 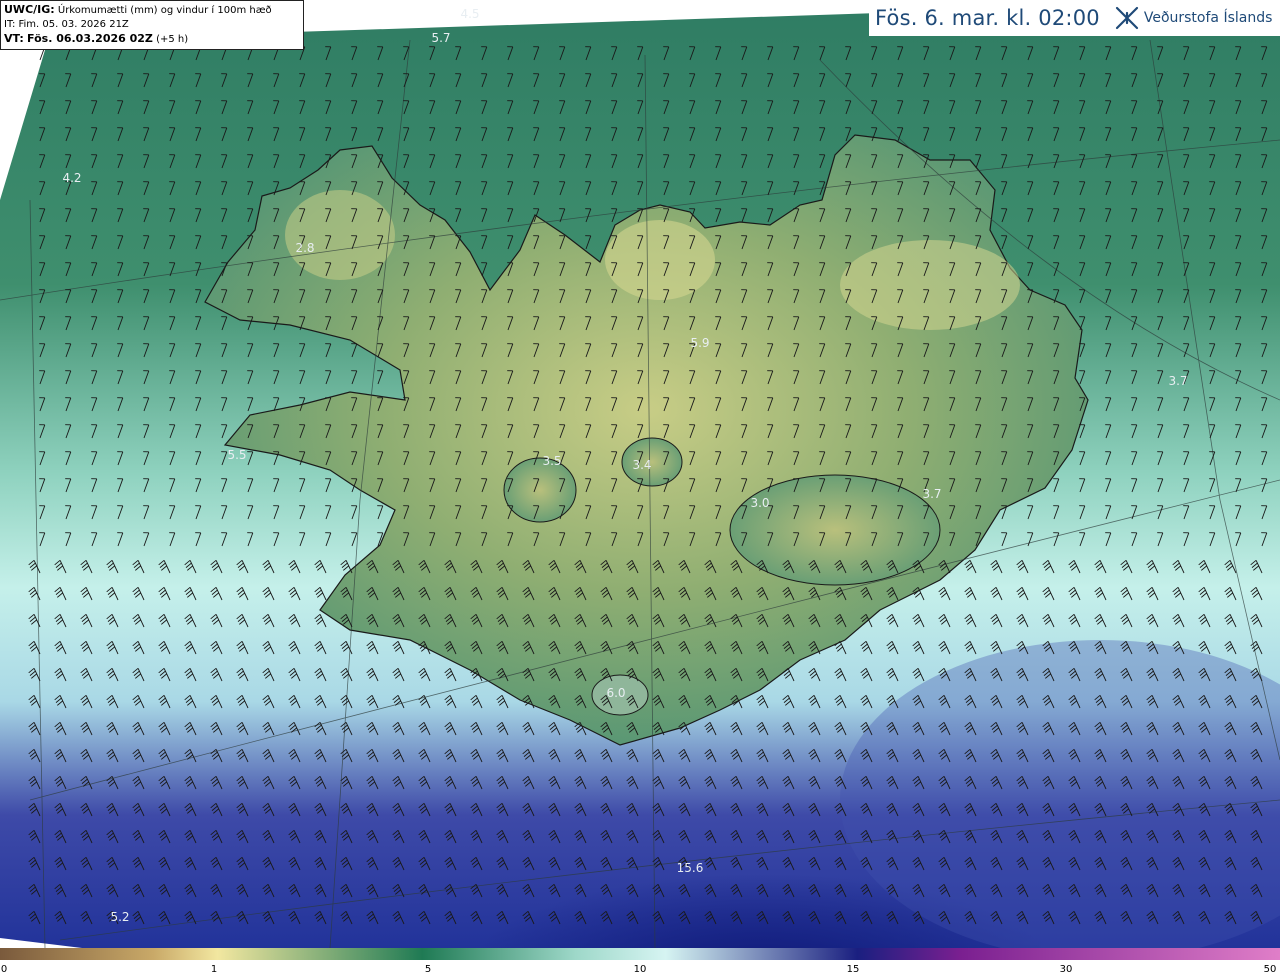 I want to click on colorbar-tick: 15, so click(x=853, y=969).